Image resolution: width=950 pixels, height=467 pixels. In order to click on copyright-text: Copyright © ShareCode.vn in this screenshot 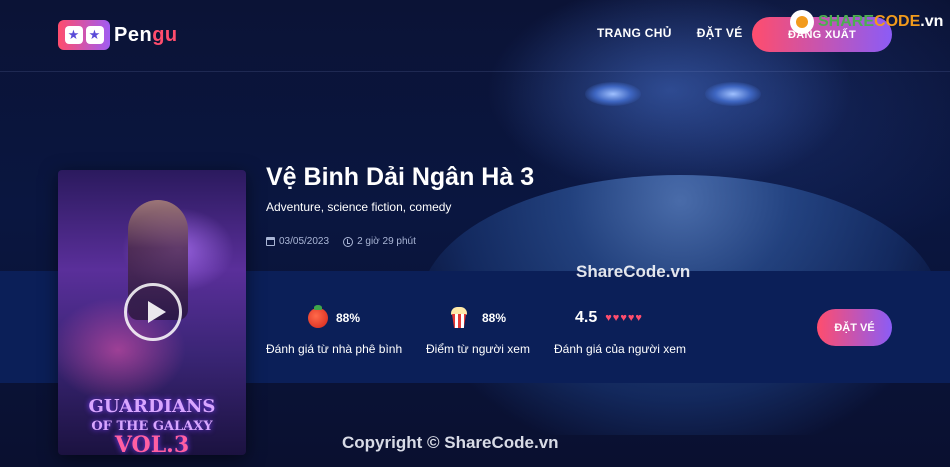, I will do `click(450, 442)`.